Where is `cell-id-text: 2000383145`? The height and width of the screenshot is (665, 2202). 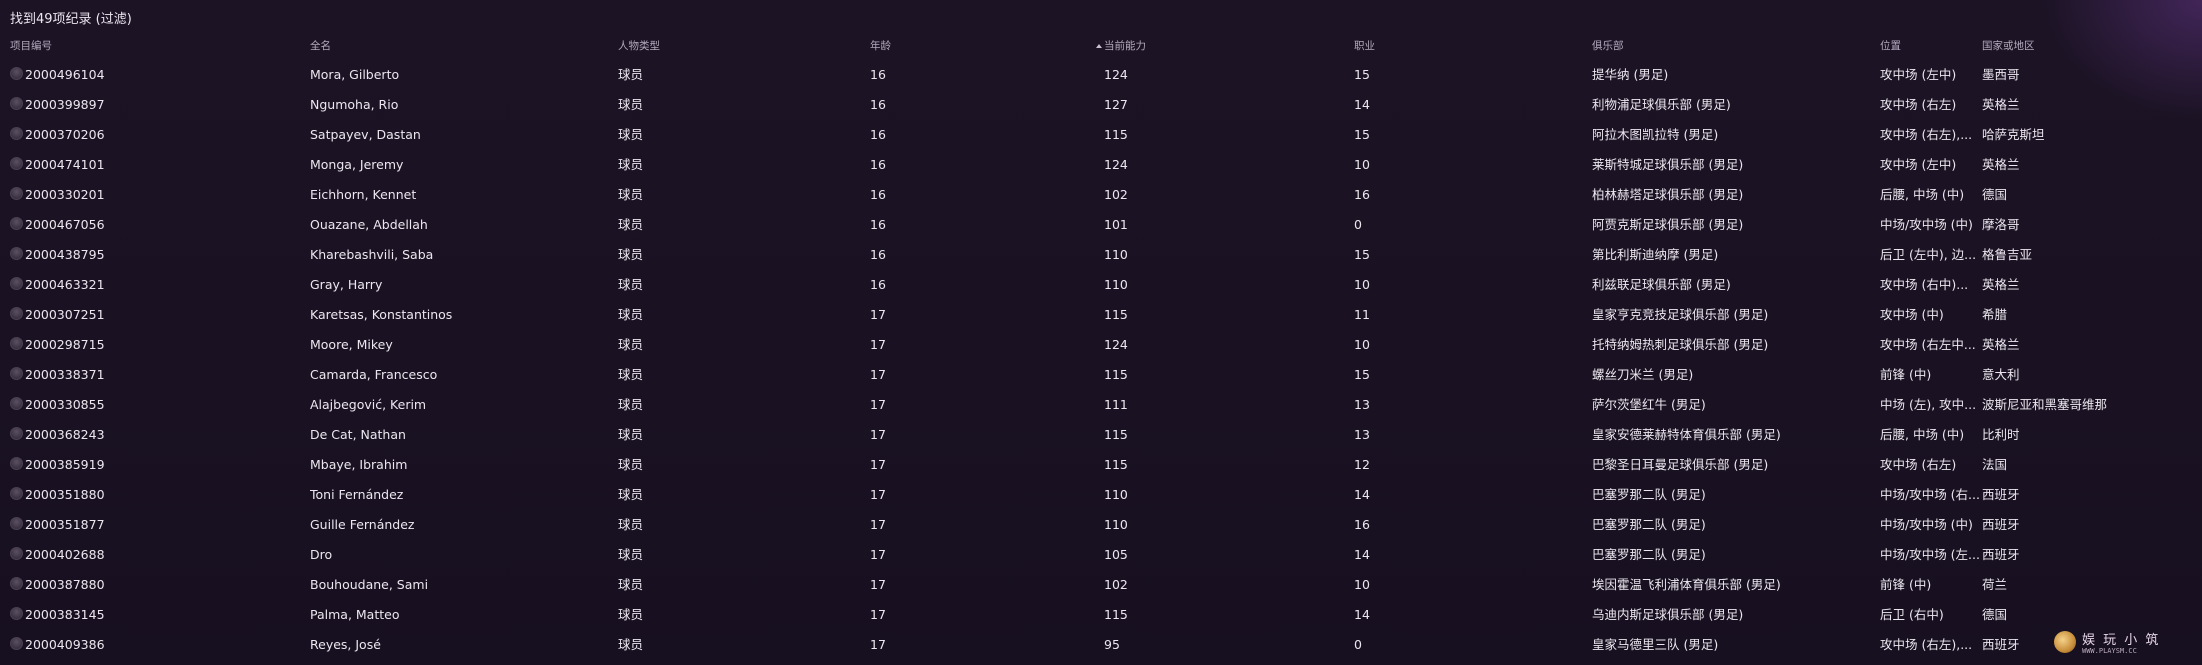
cell-id-text: 2000383145 is located at coordinates (65, 614).